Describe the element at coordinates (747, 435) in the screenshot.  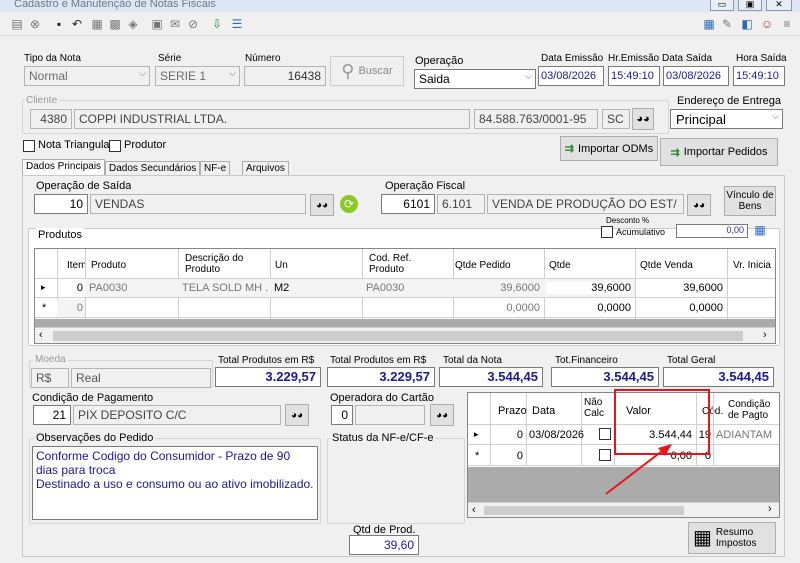
I see `cell-condicao: ADIANTAM` at that location.